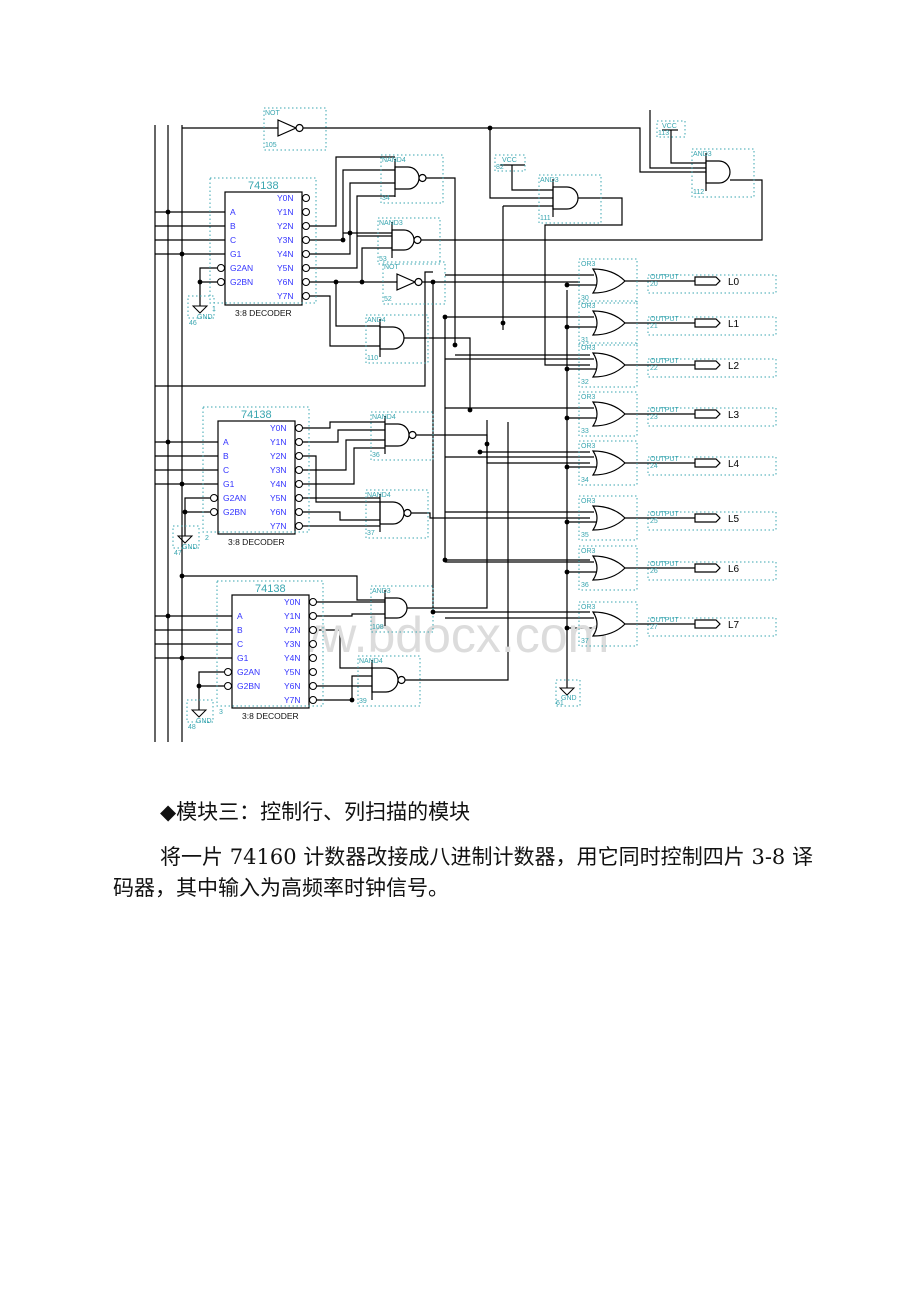 This screenshot has width=920, height=1302. What do you see at coordinates (192, 727) in the screenshot?
I see `gnd-id: 48` at bounding box center [192, 727].